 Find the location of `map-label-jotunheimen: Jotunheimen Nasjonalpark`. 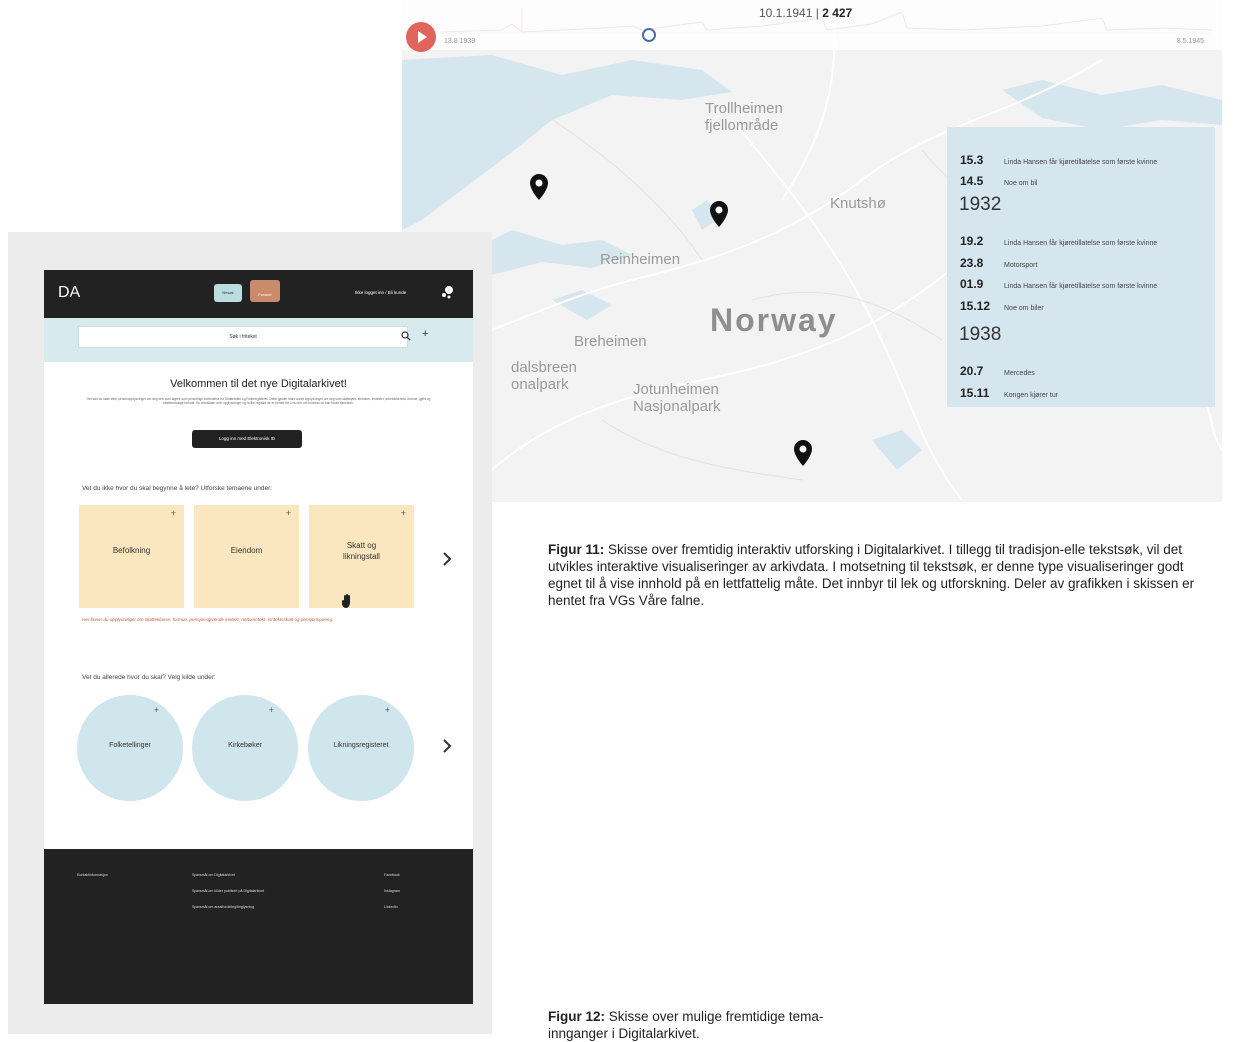

map-label-jotunheimen: Jotunheimen Nasjonalpark is located at coordinates (677, 398).